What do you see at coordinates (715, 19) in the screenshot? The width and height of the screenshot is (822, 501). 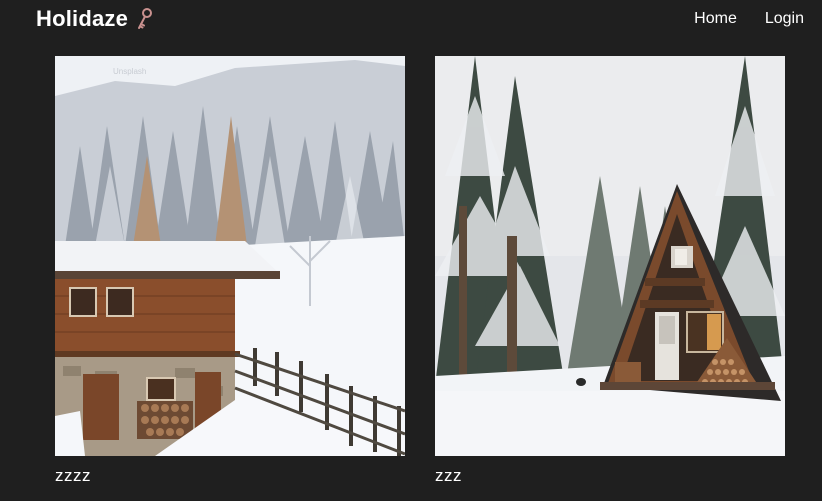 I see `nav-home-link: Home` at bounding box center [715, 19].